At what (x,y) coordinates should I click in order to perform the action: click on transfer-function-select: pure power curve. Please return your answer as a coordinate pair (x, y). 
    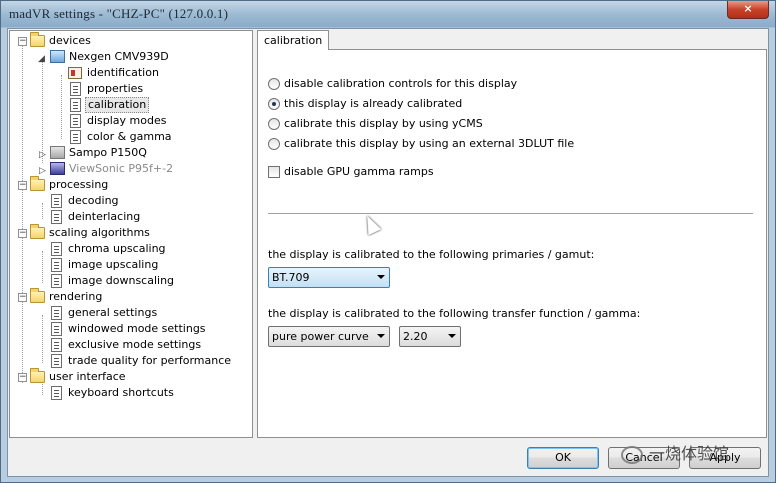
    Looking at the image, I should click on (329, 336).